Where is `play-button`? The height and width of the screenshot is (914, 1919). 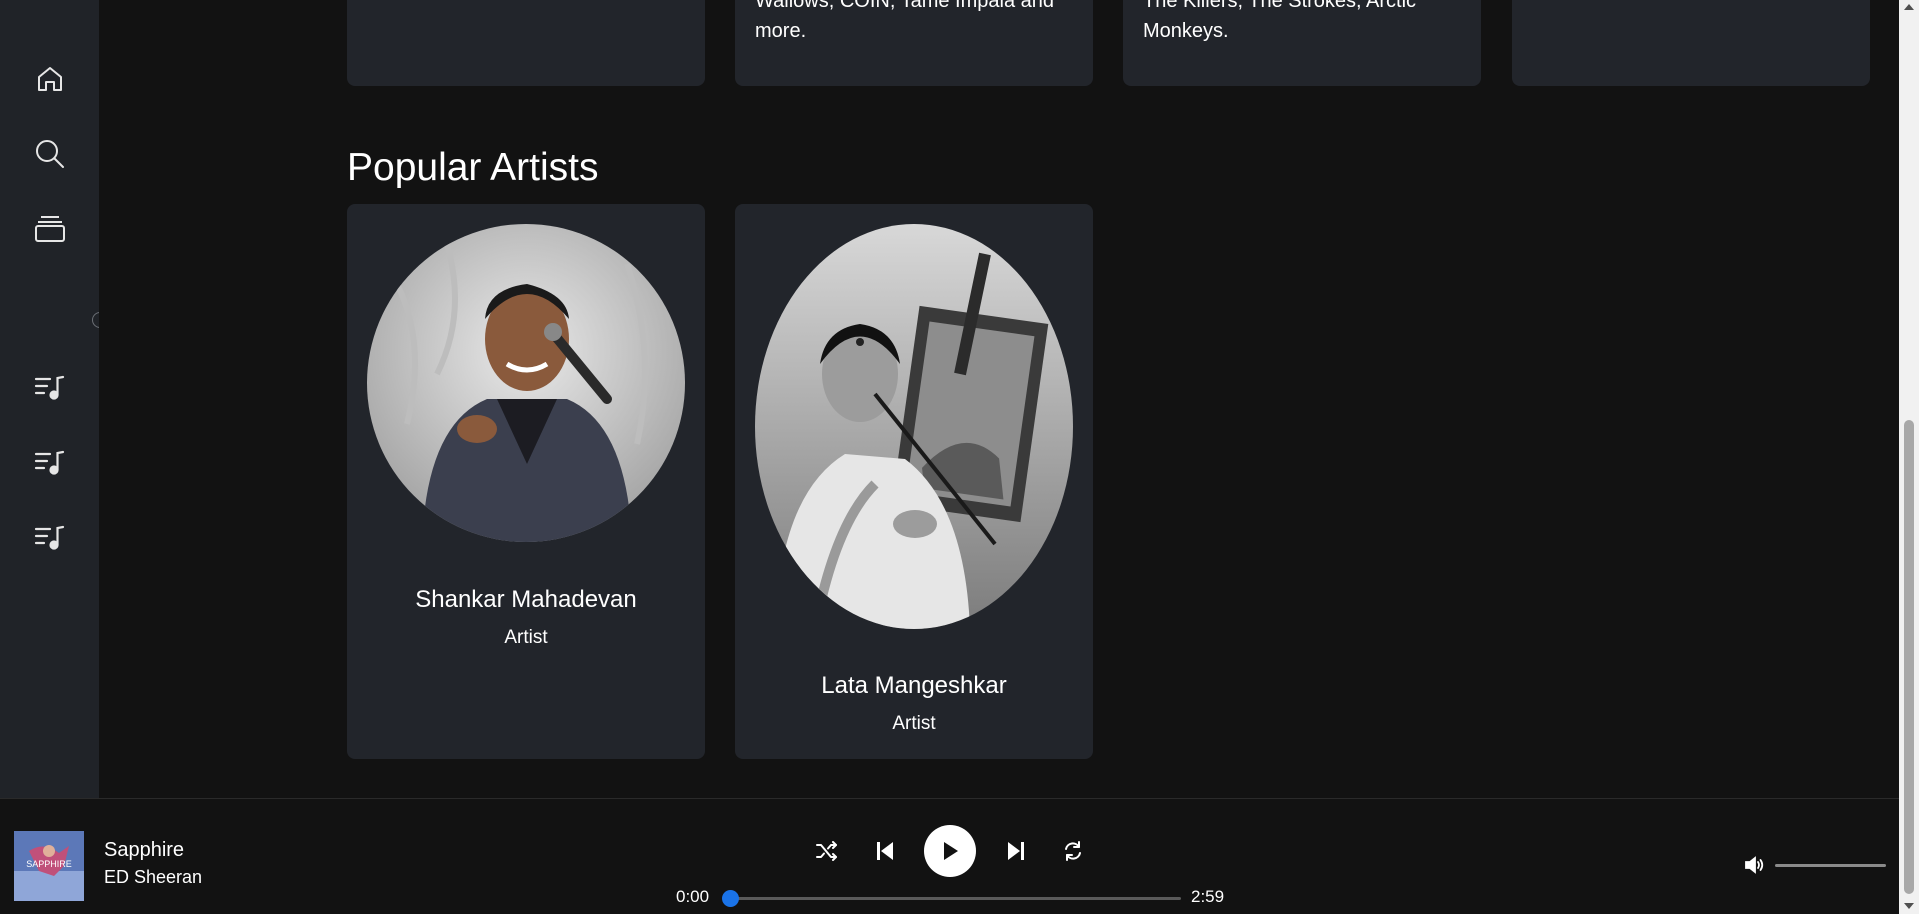
play-button is located at coordinates (950, 851).